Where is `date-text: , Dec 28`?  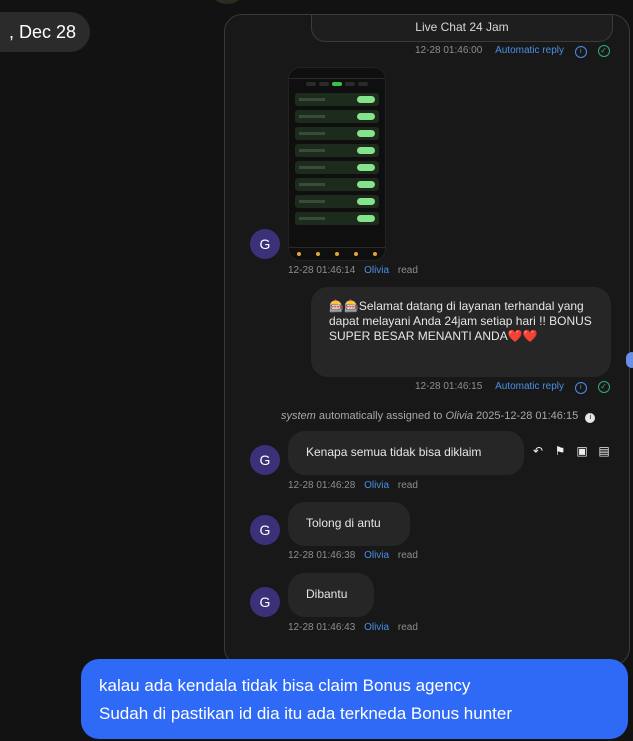 date-text: , Dec 28 is located at coordinates (42, 31).